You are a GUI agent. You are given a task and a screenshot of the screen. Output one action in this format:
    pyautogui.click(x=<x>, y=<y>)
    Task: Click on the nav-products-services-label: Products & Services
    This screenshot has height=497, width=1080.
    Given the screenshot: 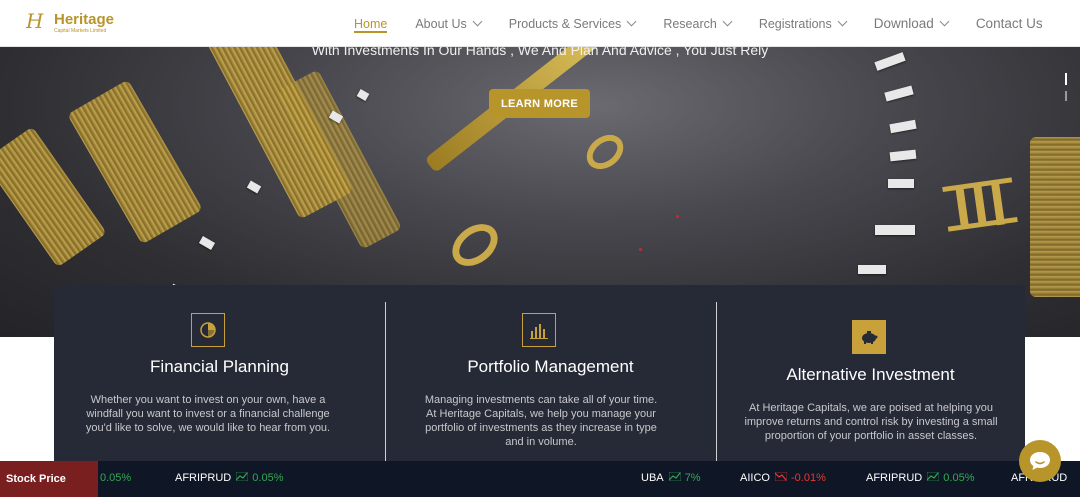 What is the action you would take?
    pyautogui.click(x=565, y=23)
    